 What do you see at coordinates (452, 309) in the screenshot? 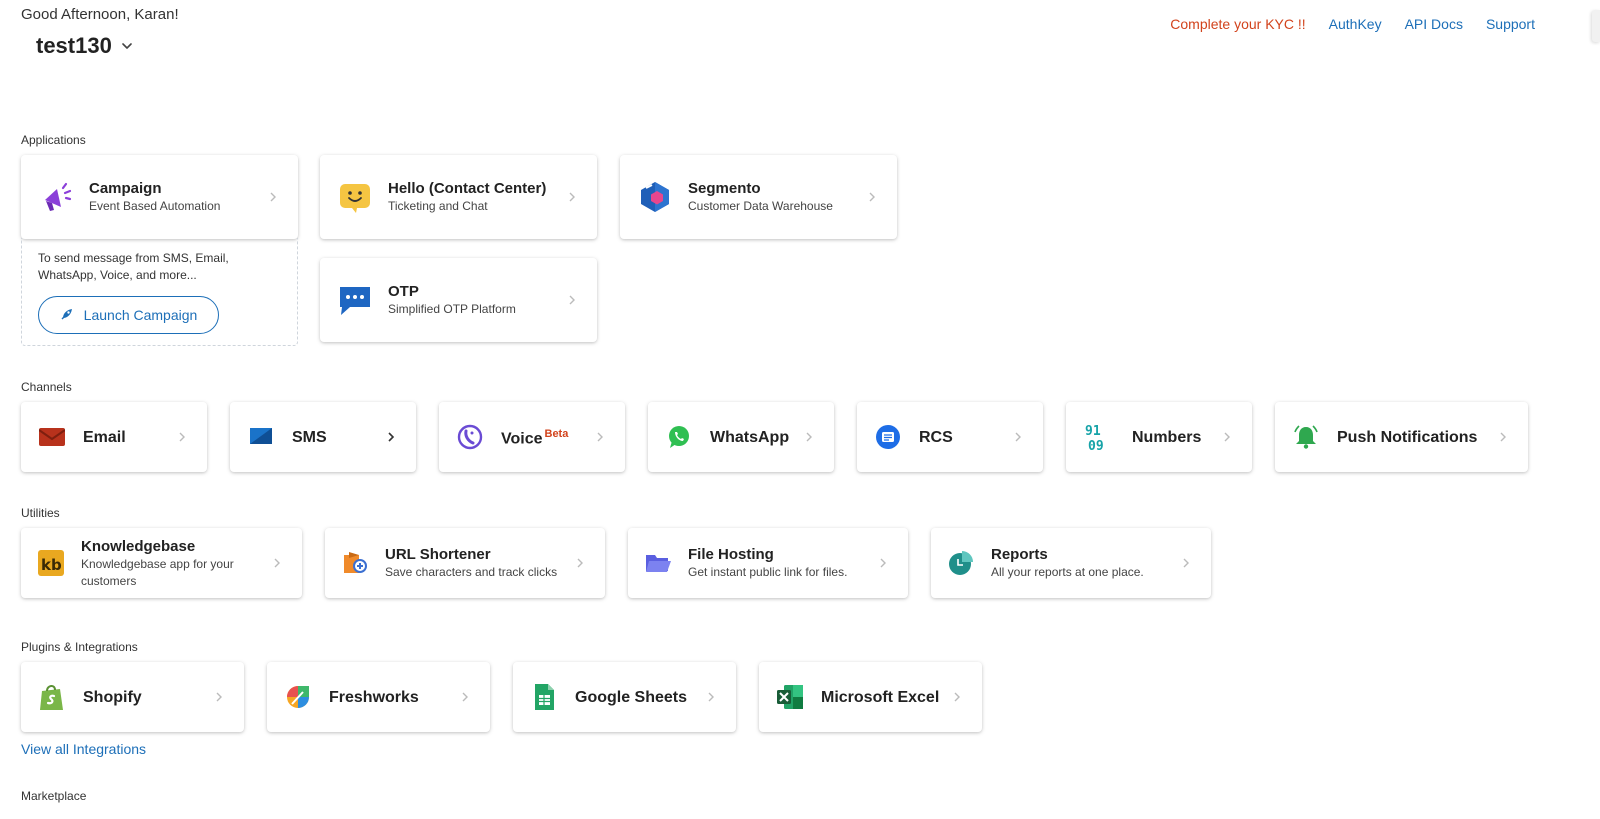
I see `otp-subtitle: Simplified OTP Platform` at bounding box center [452, 309].